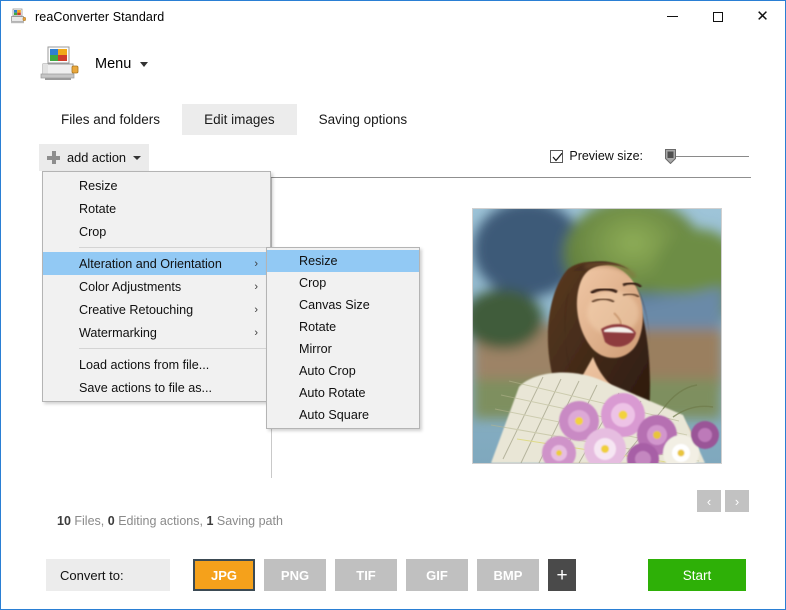 This screenshot has height=610, width=786. I want to click on menu-item-alteration-and-orientation: Alteration and Orientation ›, so click(156, 263).